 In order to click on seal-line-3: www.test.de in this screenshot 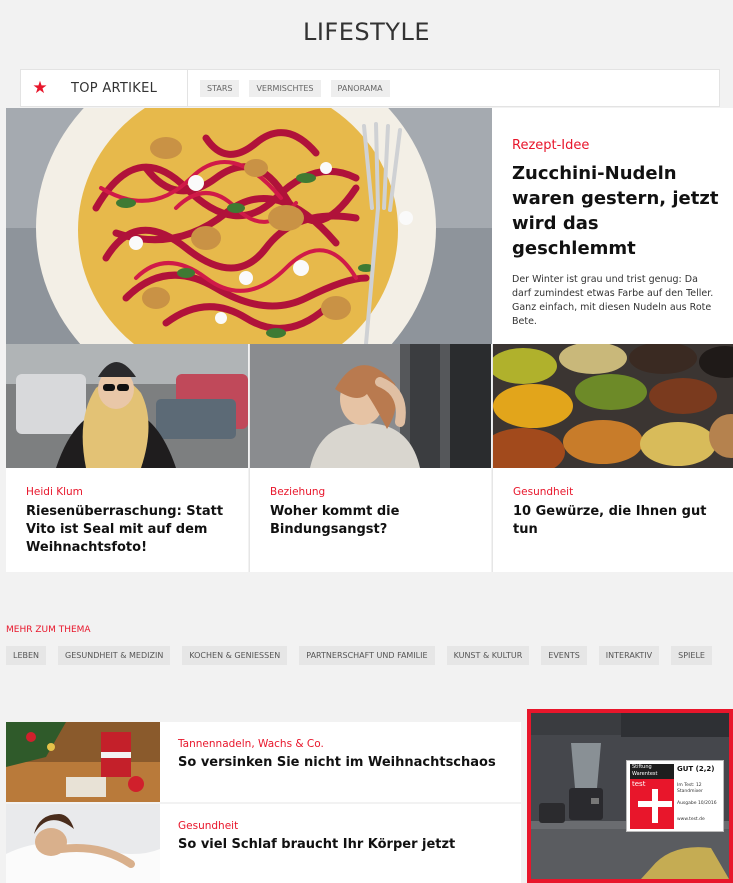, I will do `click(691, 819)`.